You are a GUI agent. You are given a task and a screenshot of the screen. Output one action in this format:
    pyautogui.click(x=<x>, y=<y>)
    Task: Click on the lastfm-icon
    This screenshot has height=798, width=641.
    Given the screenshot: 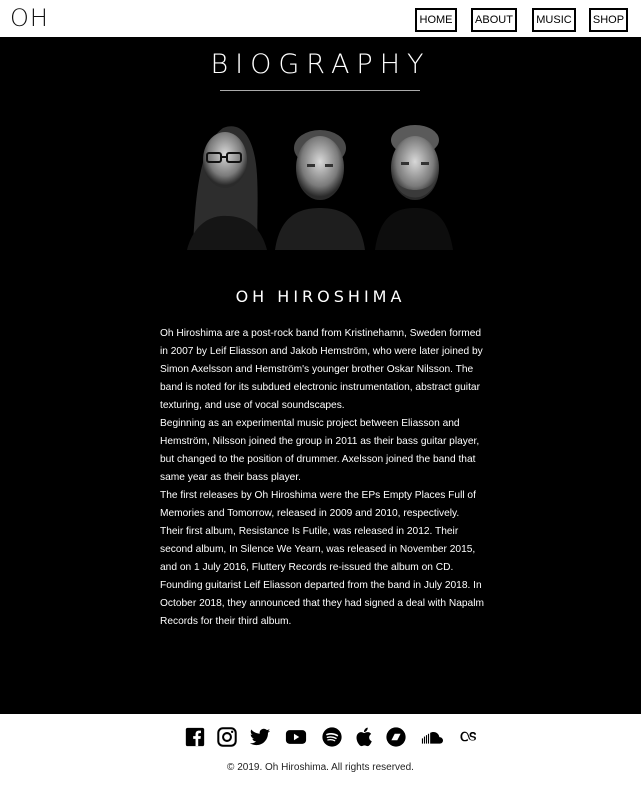 What is the action you would take?
    pyautogui.click(x=469, y=737)
    